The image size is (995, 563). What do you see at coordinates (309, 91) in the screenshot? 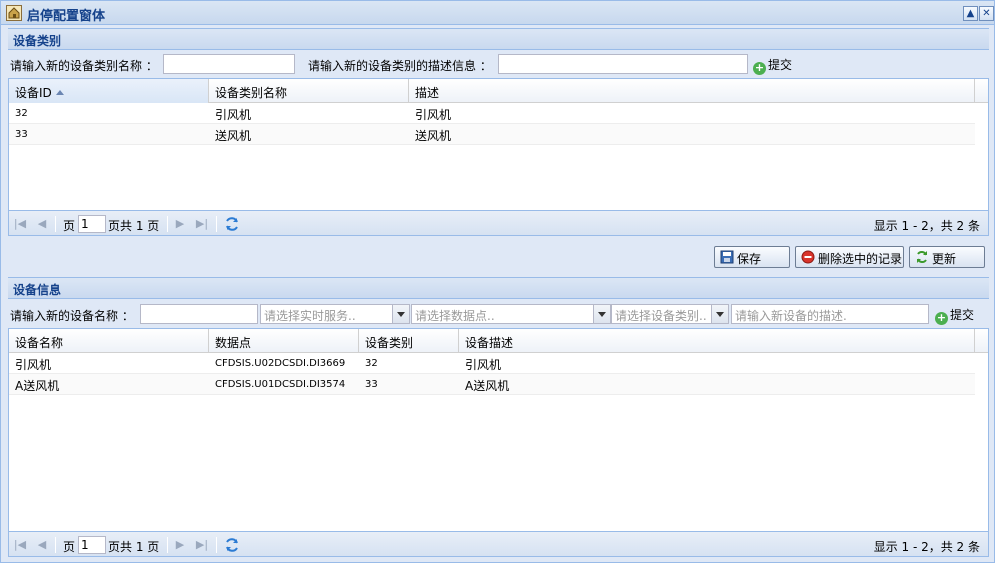
I see `column-header-category-name: 设备类别名称` at bounding box center [309, 91].